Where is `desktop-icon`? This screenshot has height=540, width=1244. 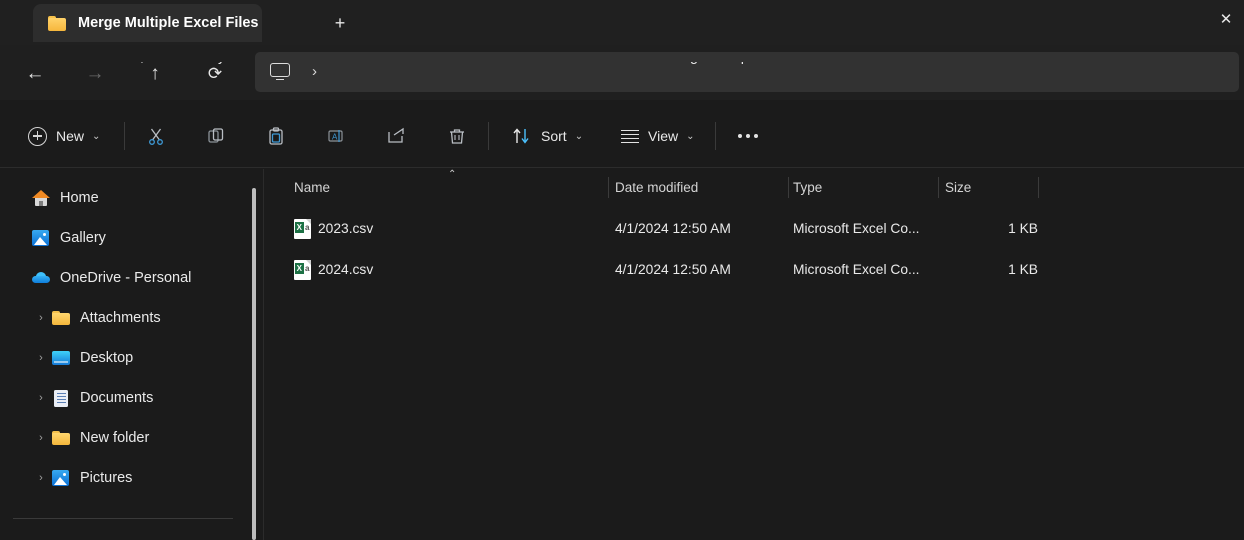 desktop-icon is located at coordinates (61, 358).